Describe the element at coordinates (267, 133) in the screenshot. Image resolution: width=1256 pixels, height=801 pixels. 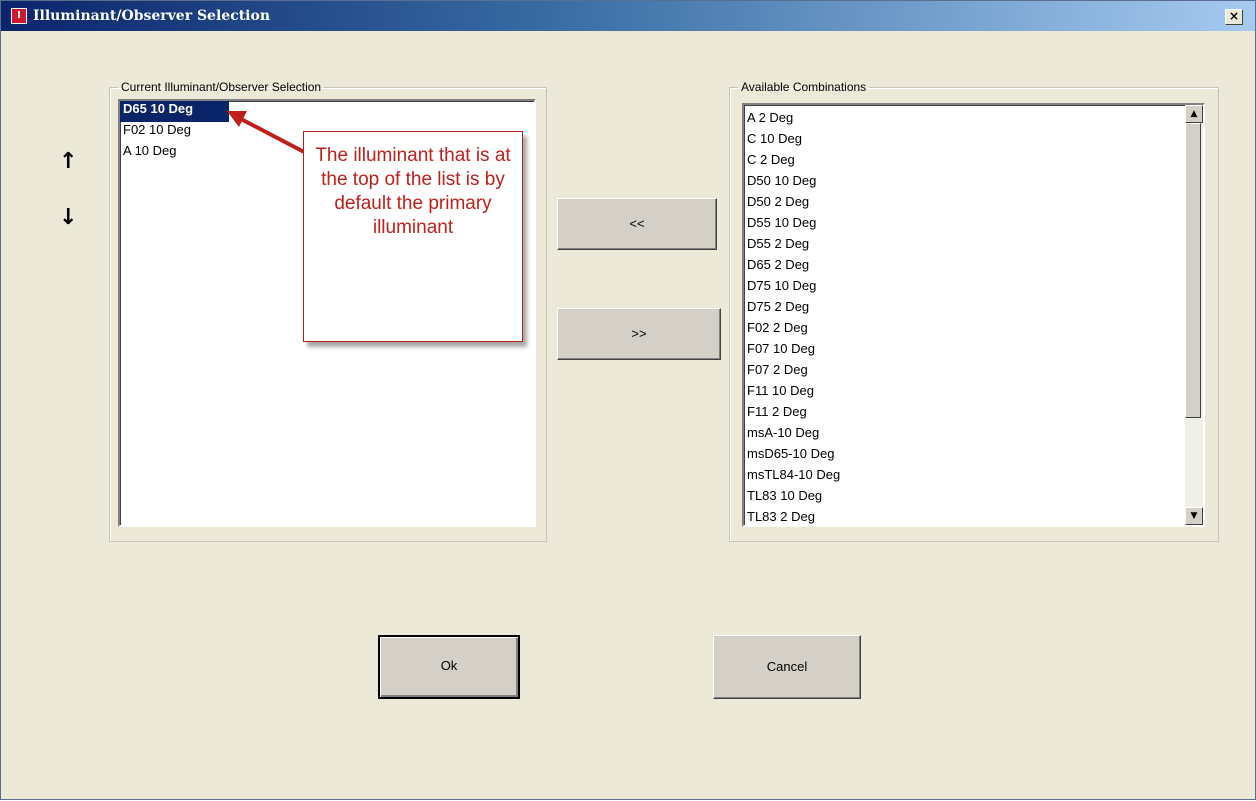
I see `callout-arrow-icon` at that location.